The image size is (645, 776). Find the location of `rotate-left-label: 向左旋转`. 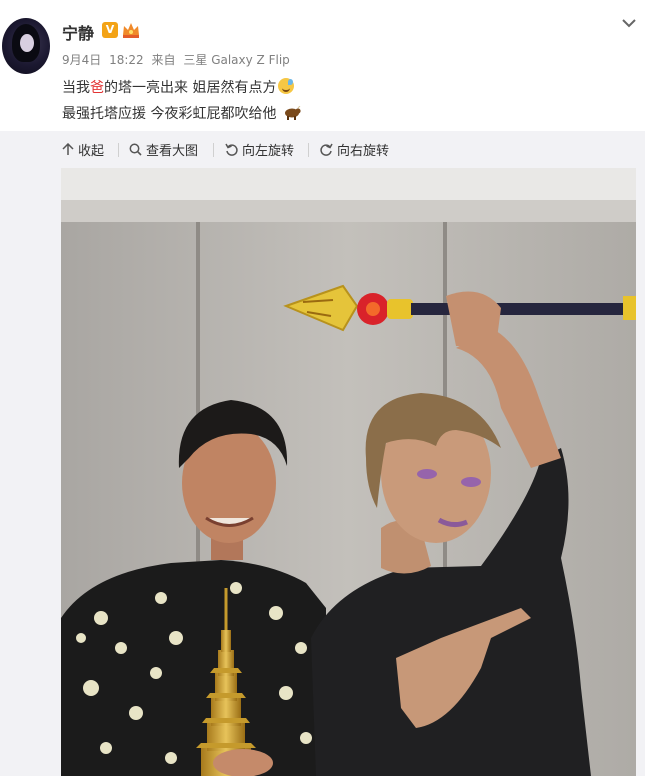

rotate-left-label: 向左旋转 is located at coordinates (268, 151).